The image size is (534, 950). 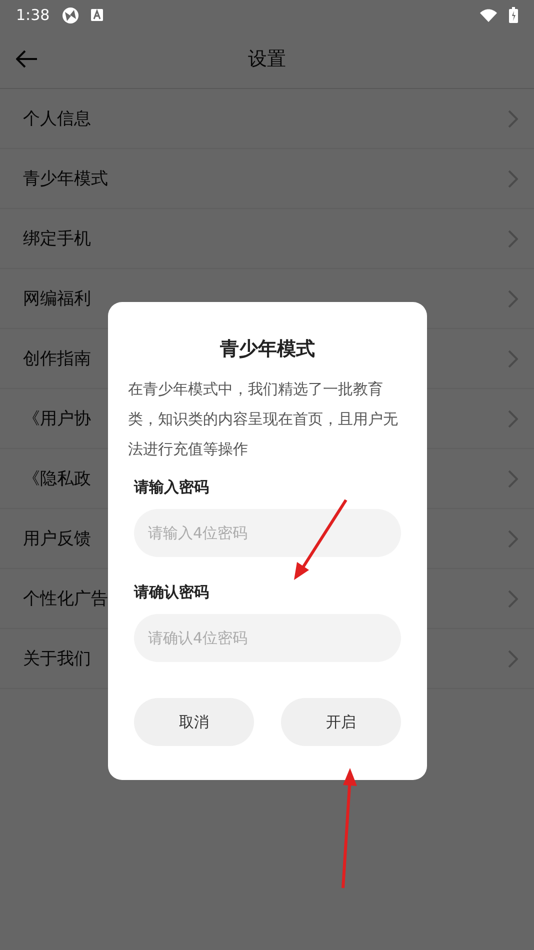 What do you see at coordinates (267, 533) in the screenshot?
I see `password-field: 请输入4位密码` at bounding box center [267, 533].